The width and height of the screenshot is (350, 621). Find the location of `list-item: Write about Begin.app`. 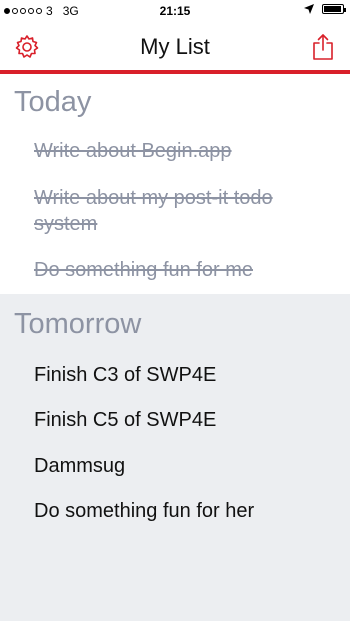

list-item: Write about Begin.app is located at coordinates (179, 151).